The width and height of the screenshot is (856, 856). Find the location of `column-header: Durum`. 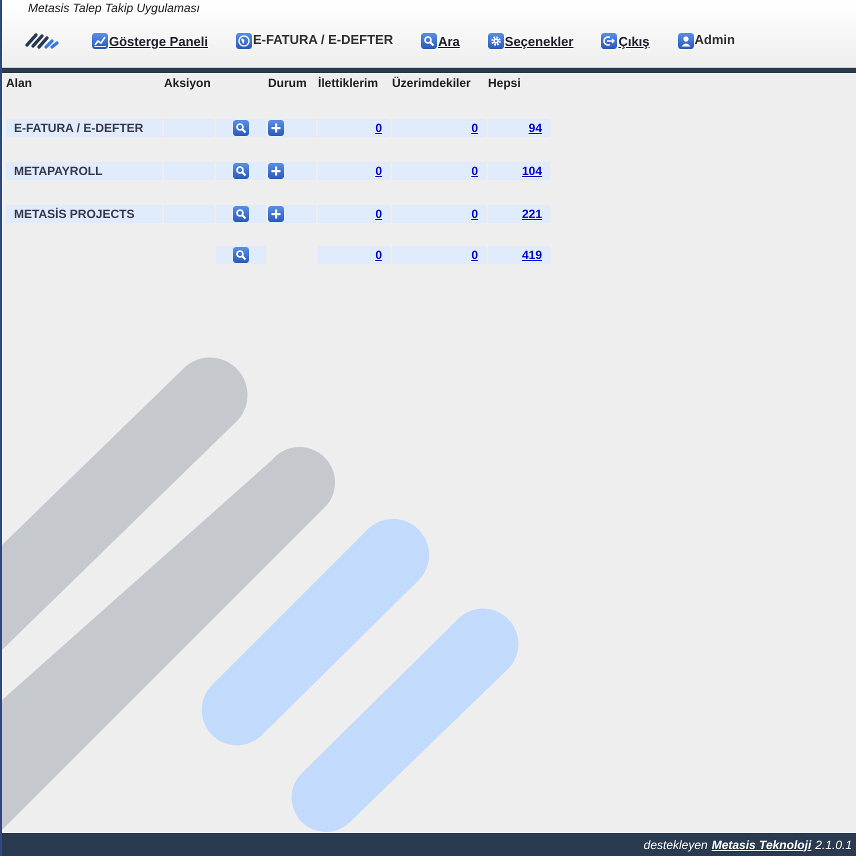

column-header: Durum is located at coordinates (288, 84).